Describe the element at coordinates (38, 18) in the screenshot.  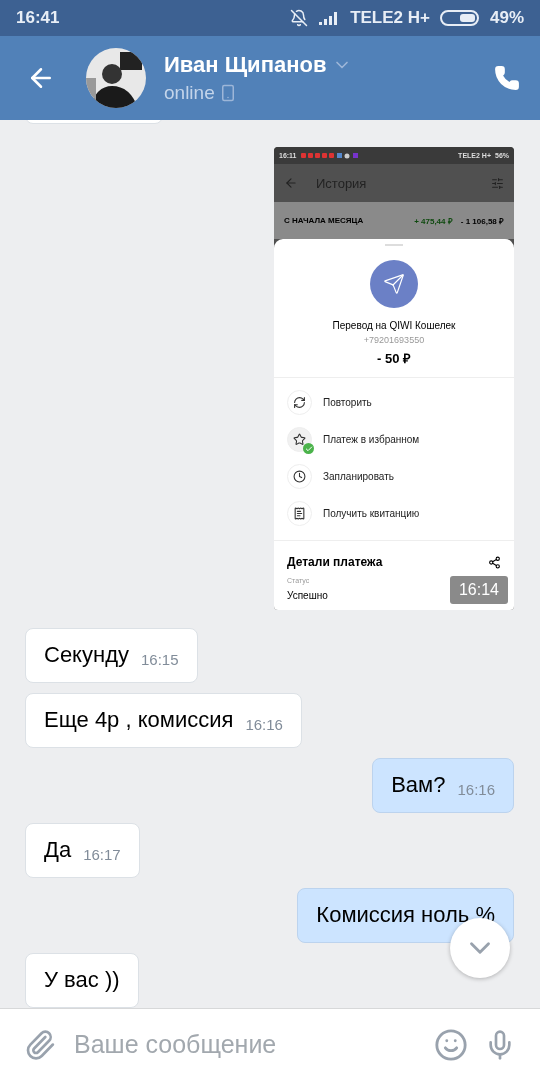
I see `clock-time: 16:41` at that location.